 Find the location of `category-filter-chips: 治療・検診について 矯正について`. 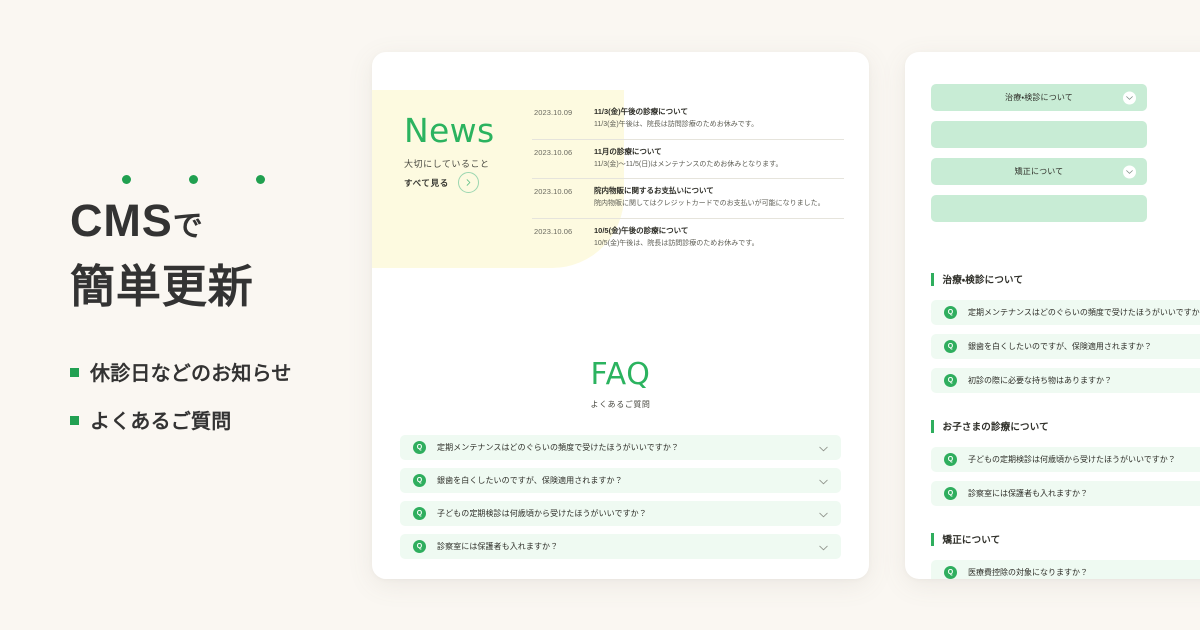

category-filter-chips: 治療・検診について 矯正について is located at coordinates (1065, 153).